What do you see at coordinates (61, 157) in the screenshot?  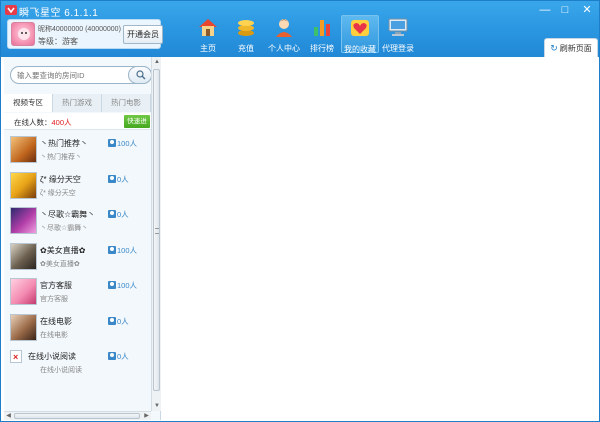 I see `room-subtitle: 丶热门推荐丶` at bounding box center [61, 157].